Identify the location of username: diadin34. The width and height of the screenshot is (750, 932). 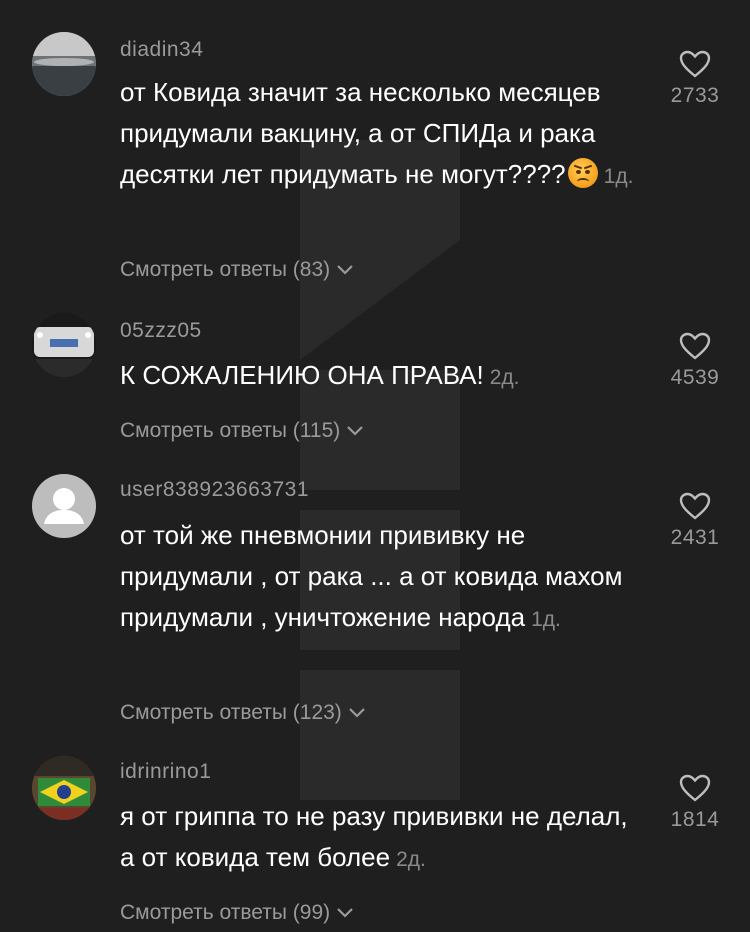
(161, 50).